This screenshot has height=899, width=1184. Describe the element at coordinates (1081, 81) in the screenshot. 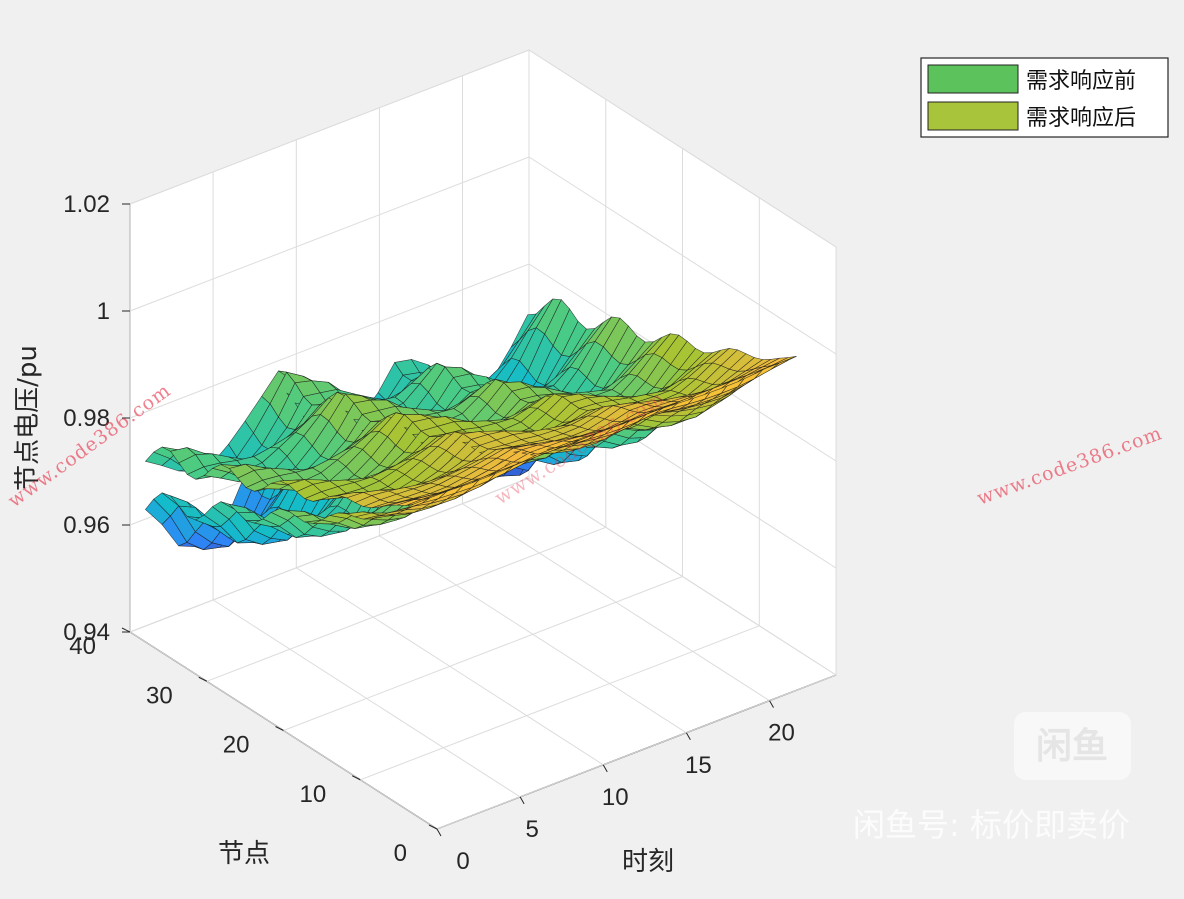

I see `legend-label-before: 需求响应前` at that location.